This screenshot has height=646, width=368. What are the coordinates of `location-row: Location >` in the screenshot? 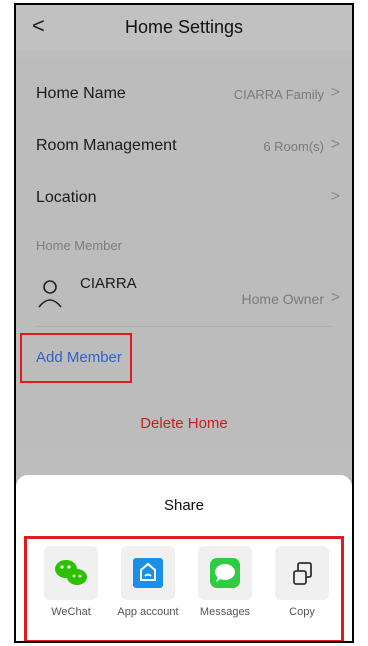 It's located at (184, 197).